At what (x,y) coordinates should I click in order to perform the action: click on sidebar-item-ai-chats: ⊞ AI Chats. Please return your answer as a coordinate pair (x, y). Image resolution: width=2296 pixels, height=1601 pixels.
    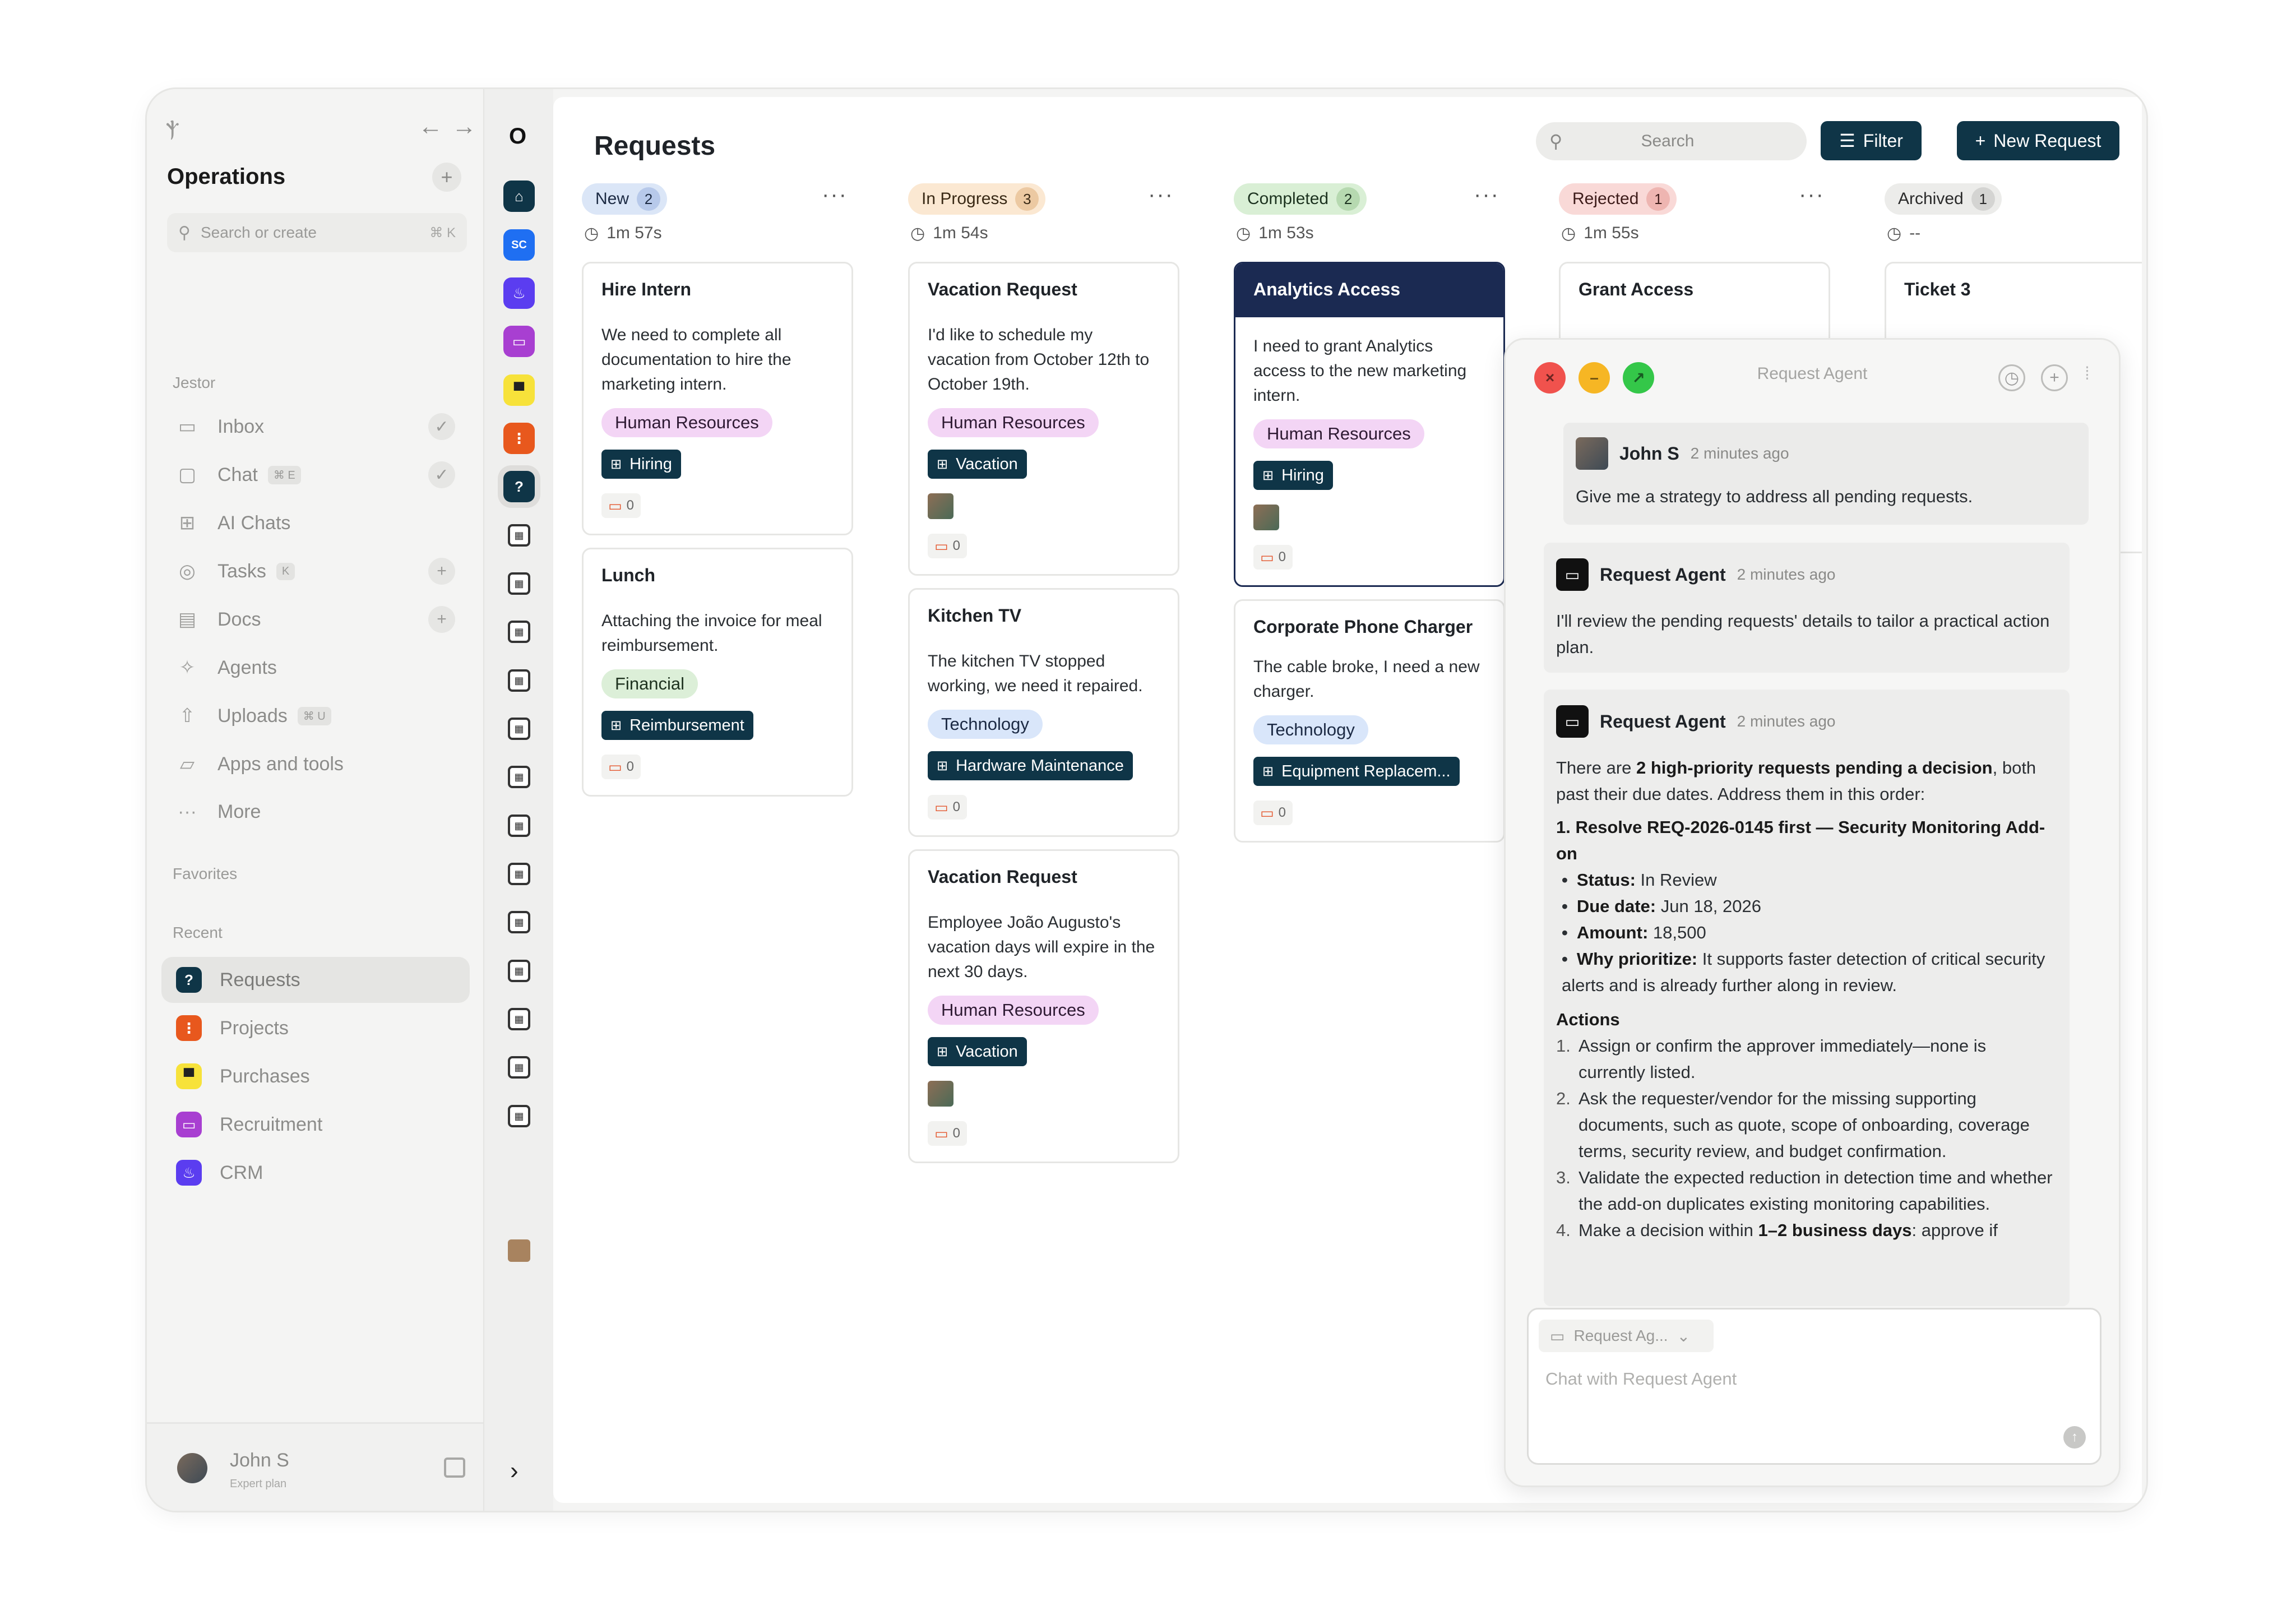
    Looking at the image, I should click on (315, 523).